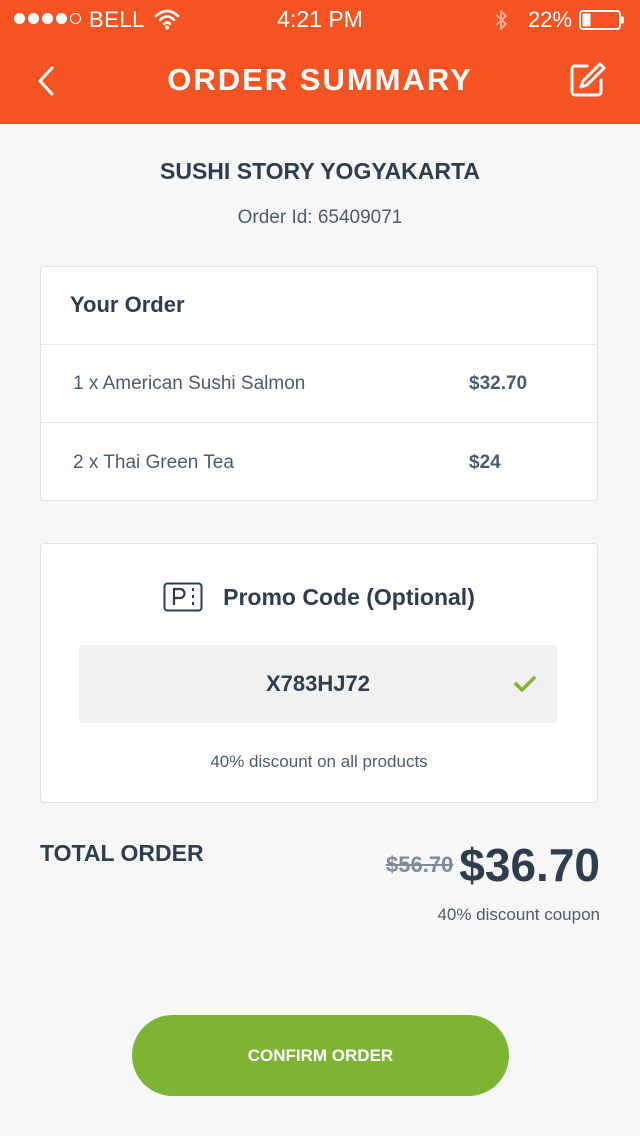  I want to click on order-item-name: 1 x American Sushi Salmon, so click(189, 383).